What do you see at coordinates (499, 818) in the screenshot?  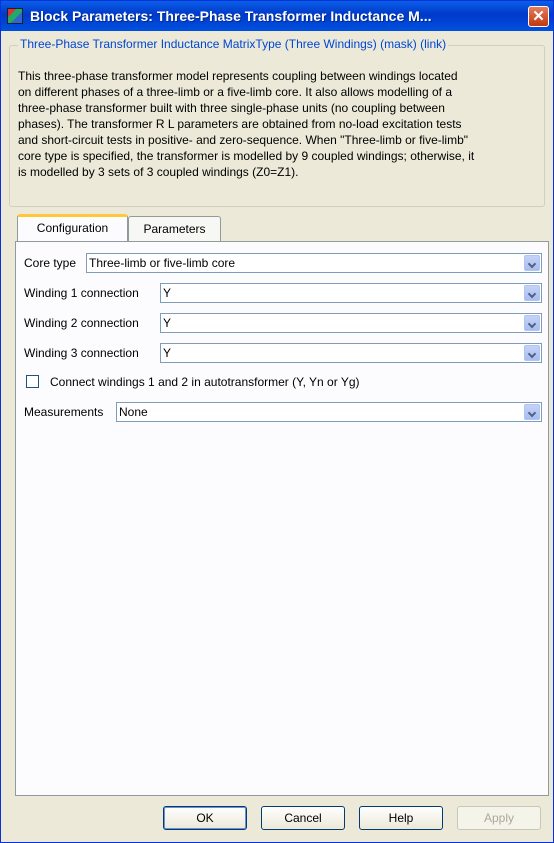 I see `apply-button: Apply` at bounding box center [499, 818].